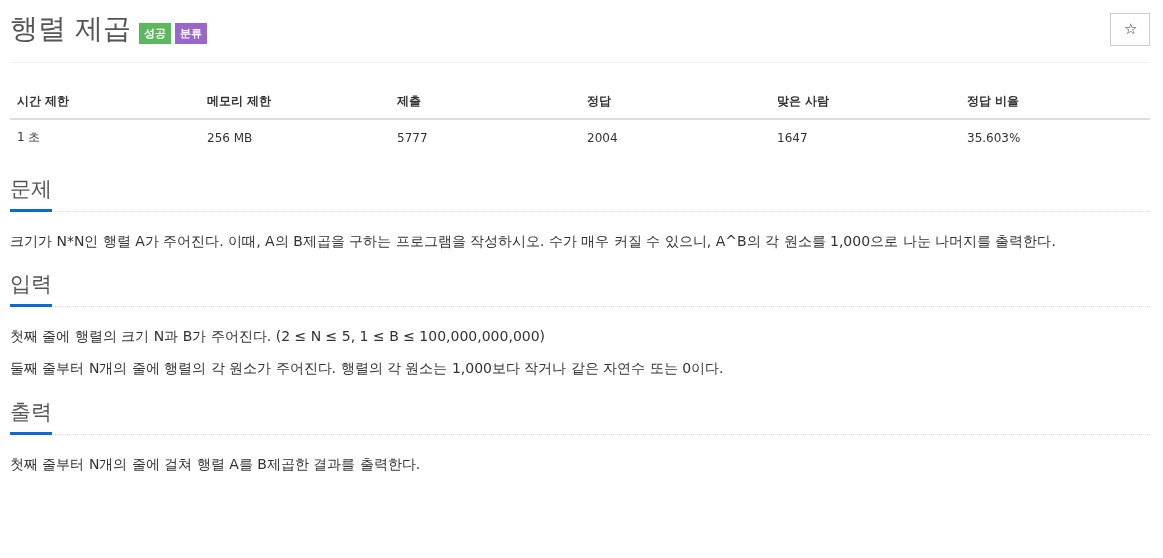  Describe the element at coordinates (105, 102) in the screenshot. I see `column-header: 시간 제한` at that location.